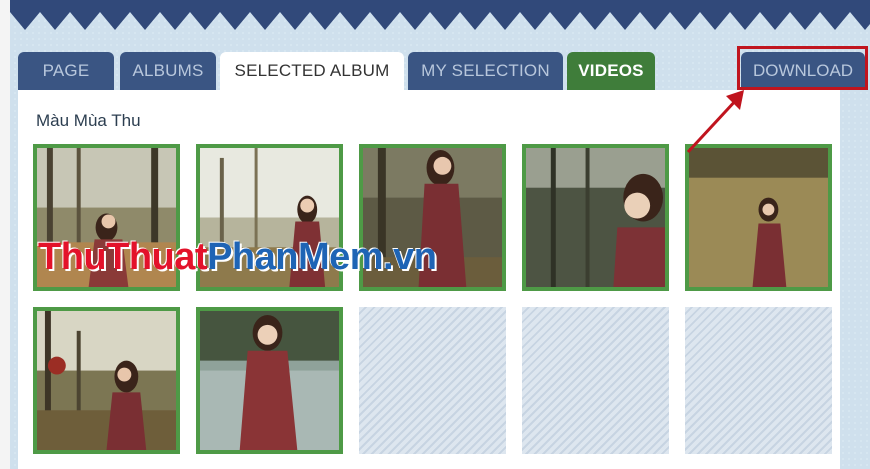 The height and width of the screenshot is (469, 870). What do you see at coordinates (123, 257) in the screenshot?
I see `watermark-part1: ThuThuat` at bounding box center [123, 257].